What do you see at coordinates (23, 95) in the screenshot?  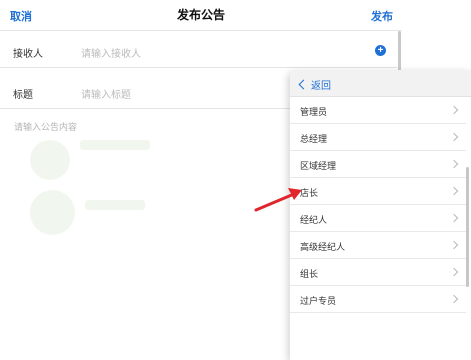 I see `title-label: 标题` at bounding box center [23, 95].